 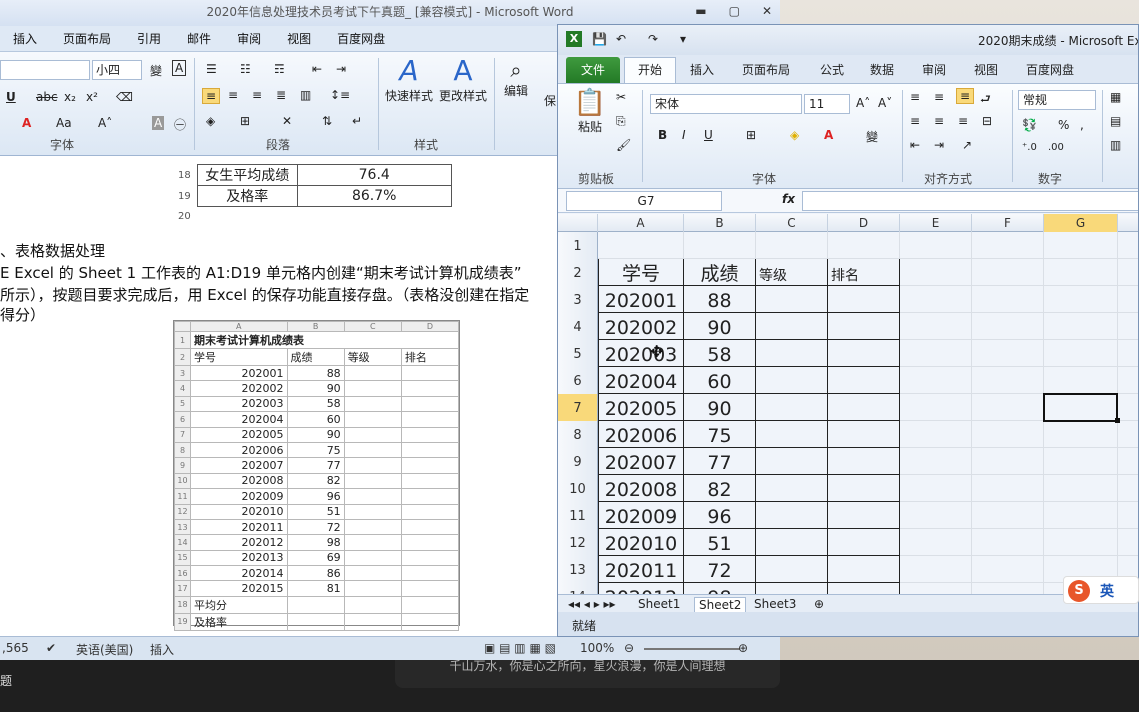 I want to click on change-style-button: A 更改样式, so click(x=463, y=79).